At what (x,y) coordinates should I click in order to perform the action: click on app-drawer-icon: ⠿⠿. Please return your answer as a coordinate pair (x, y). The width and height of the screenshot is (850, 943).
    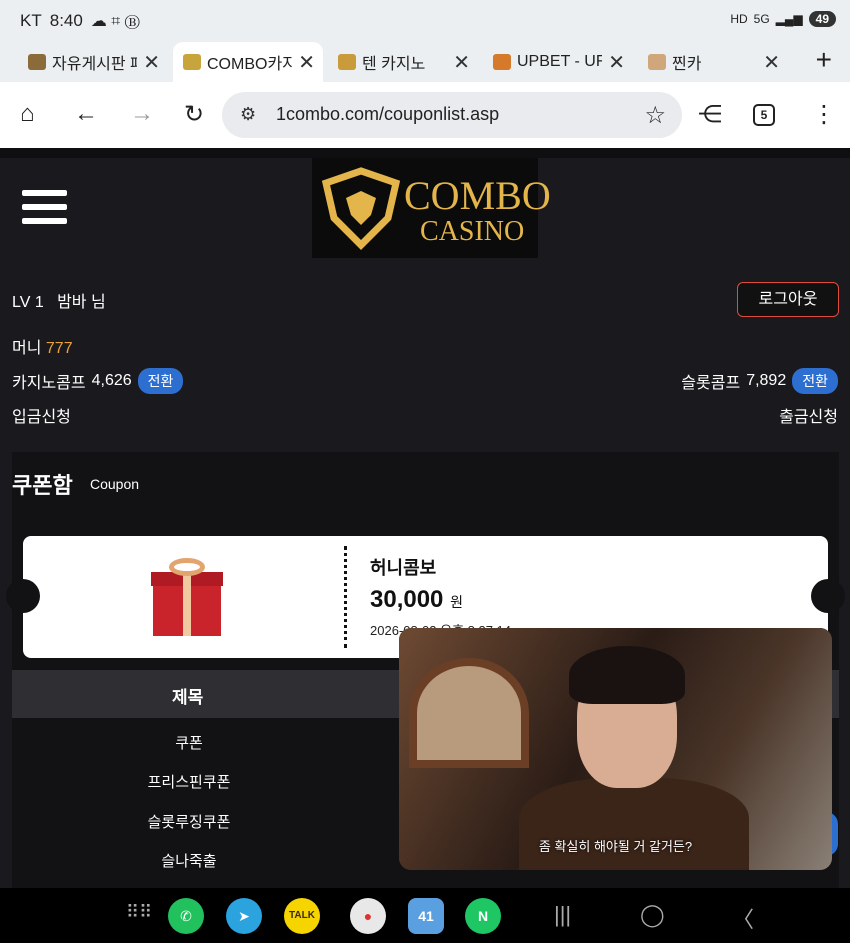
    Looking at the image, I should click on (139, 912).